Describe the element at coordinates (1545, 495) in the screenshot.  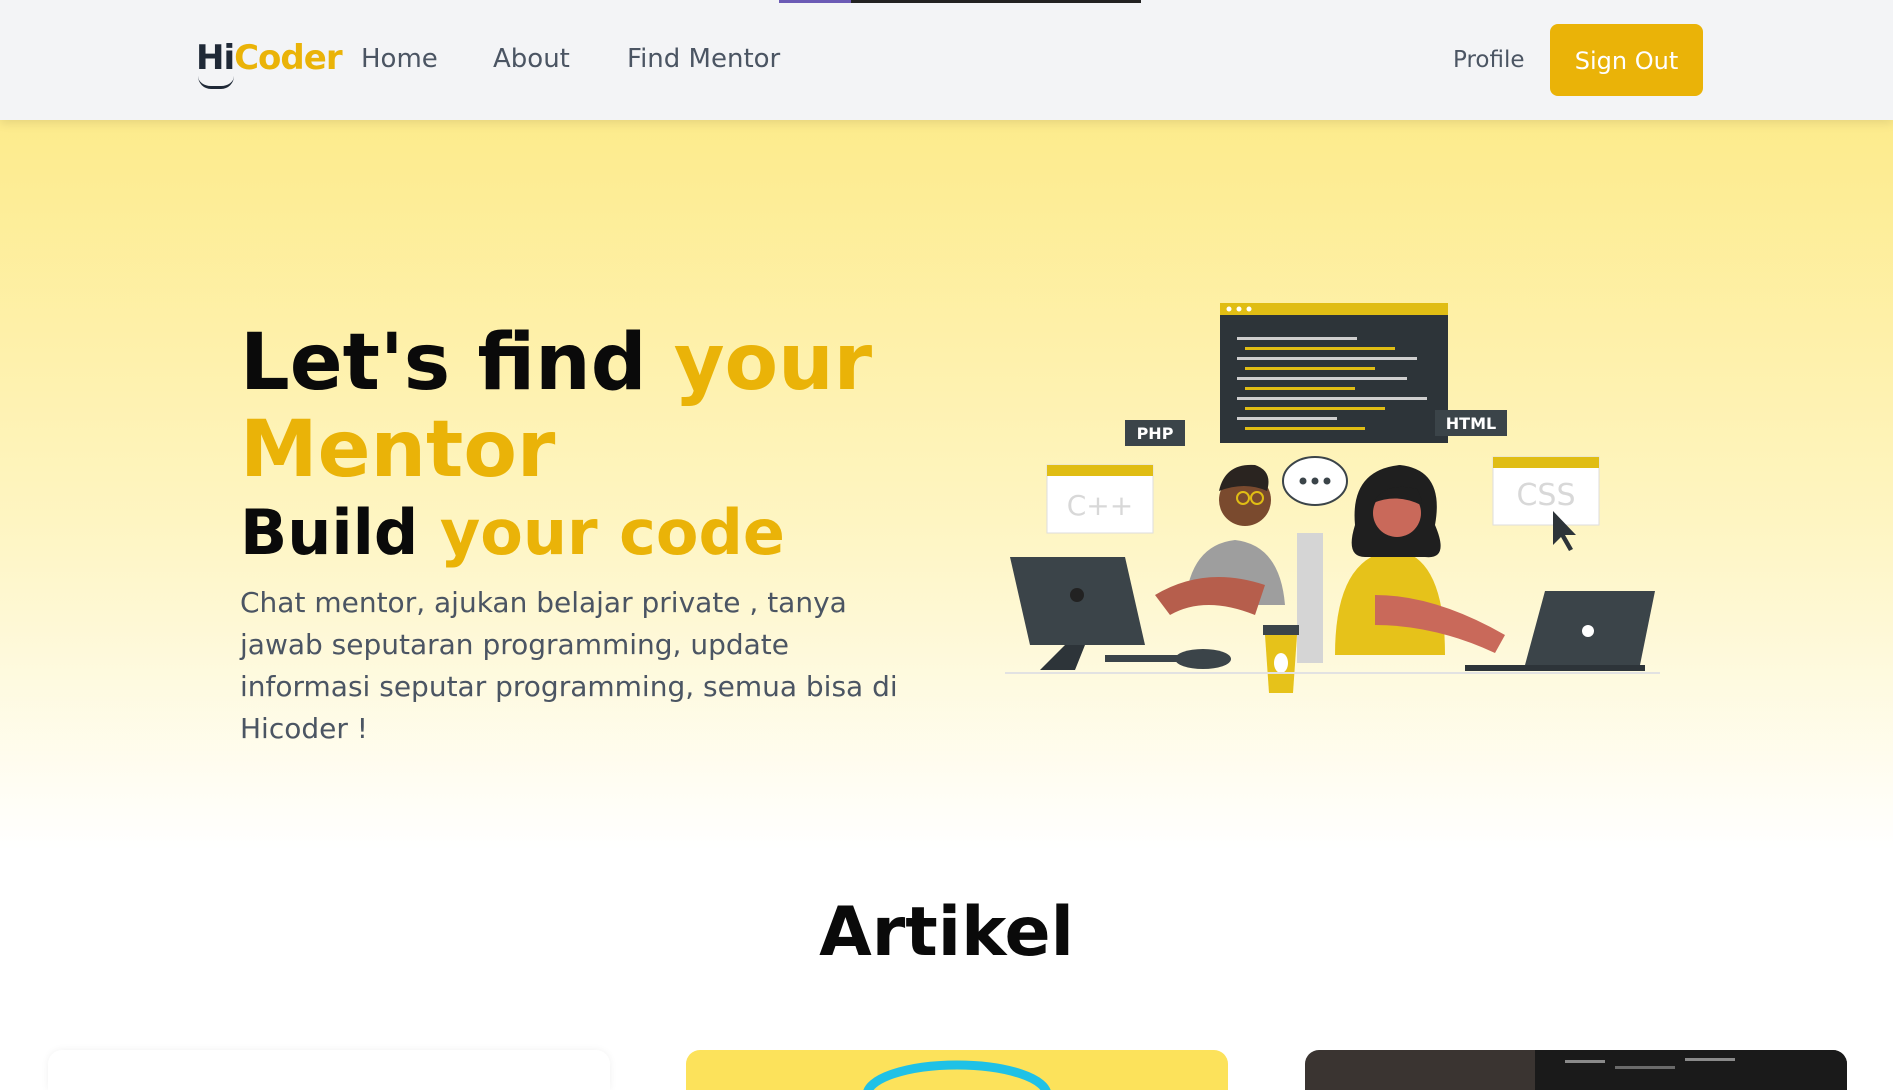
I see `css-window-text: CSS` at that location.